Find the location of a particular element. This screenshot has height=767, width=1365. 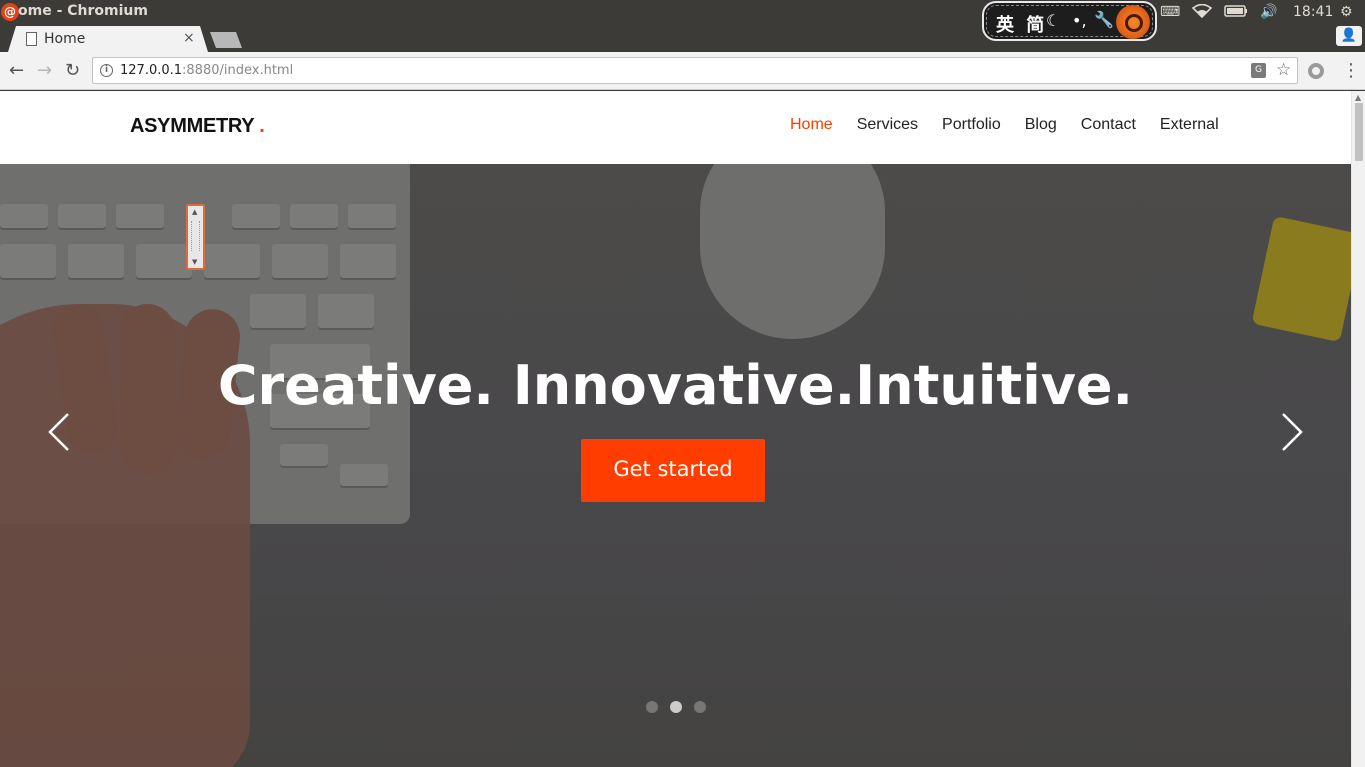

carousel-prev-icon is located at coordinates (59, 437).